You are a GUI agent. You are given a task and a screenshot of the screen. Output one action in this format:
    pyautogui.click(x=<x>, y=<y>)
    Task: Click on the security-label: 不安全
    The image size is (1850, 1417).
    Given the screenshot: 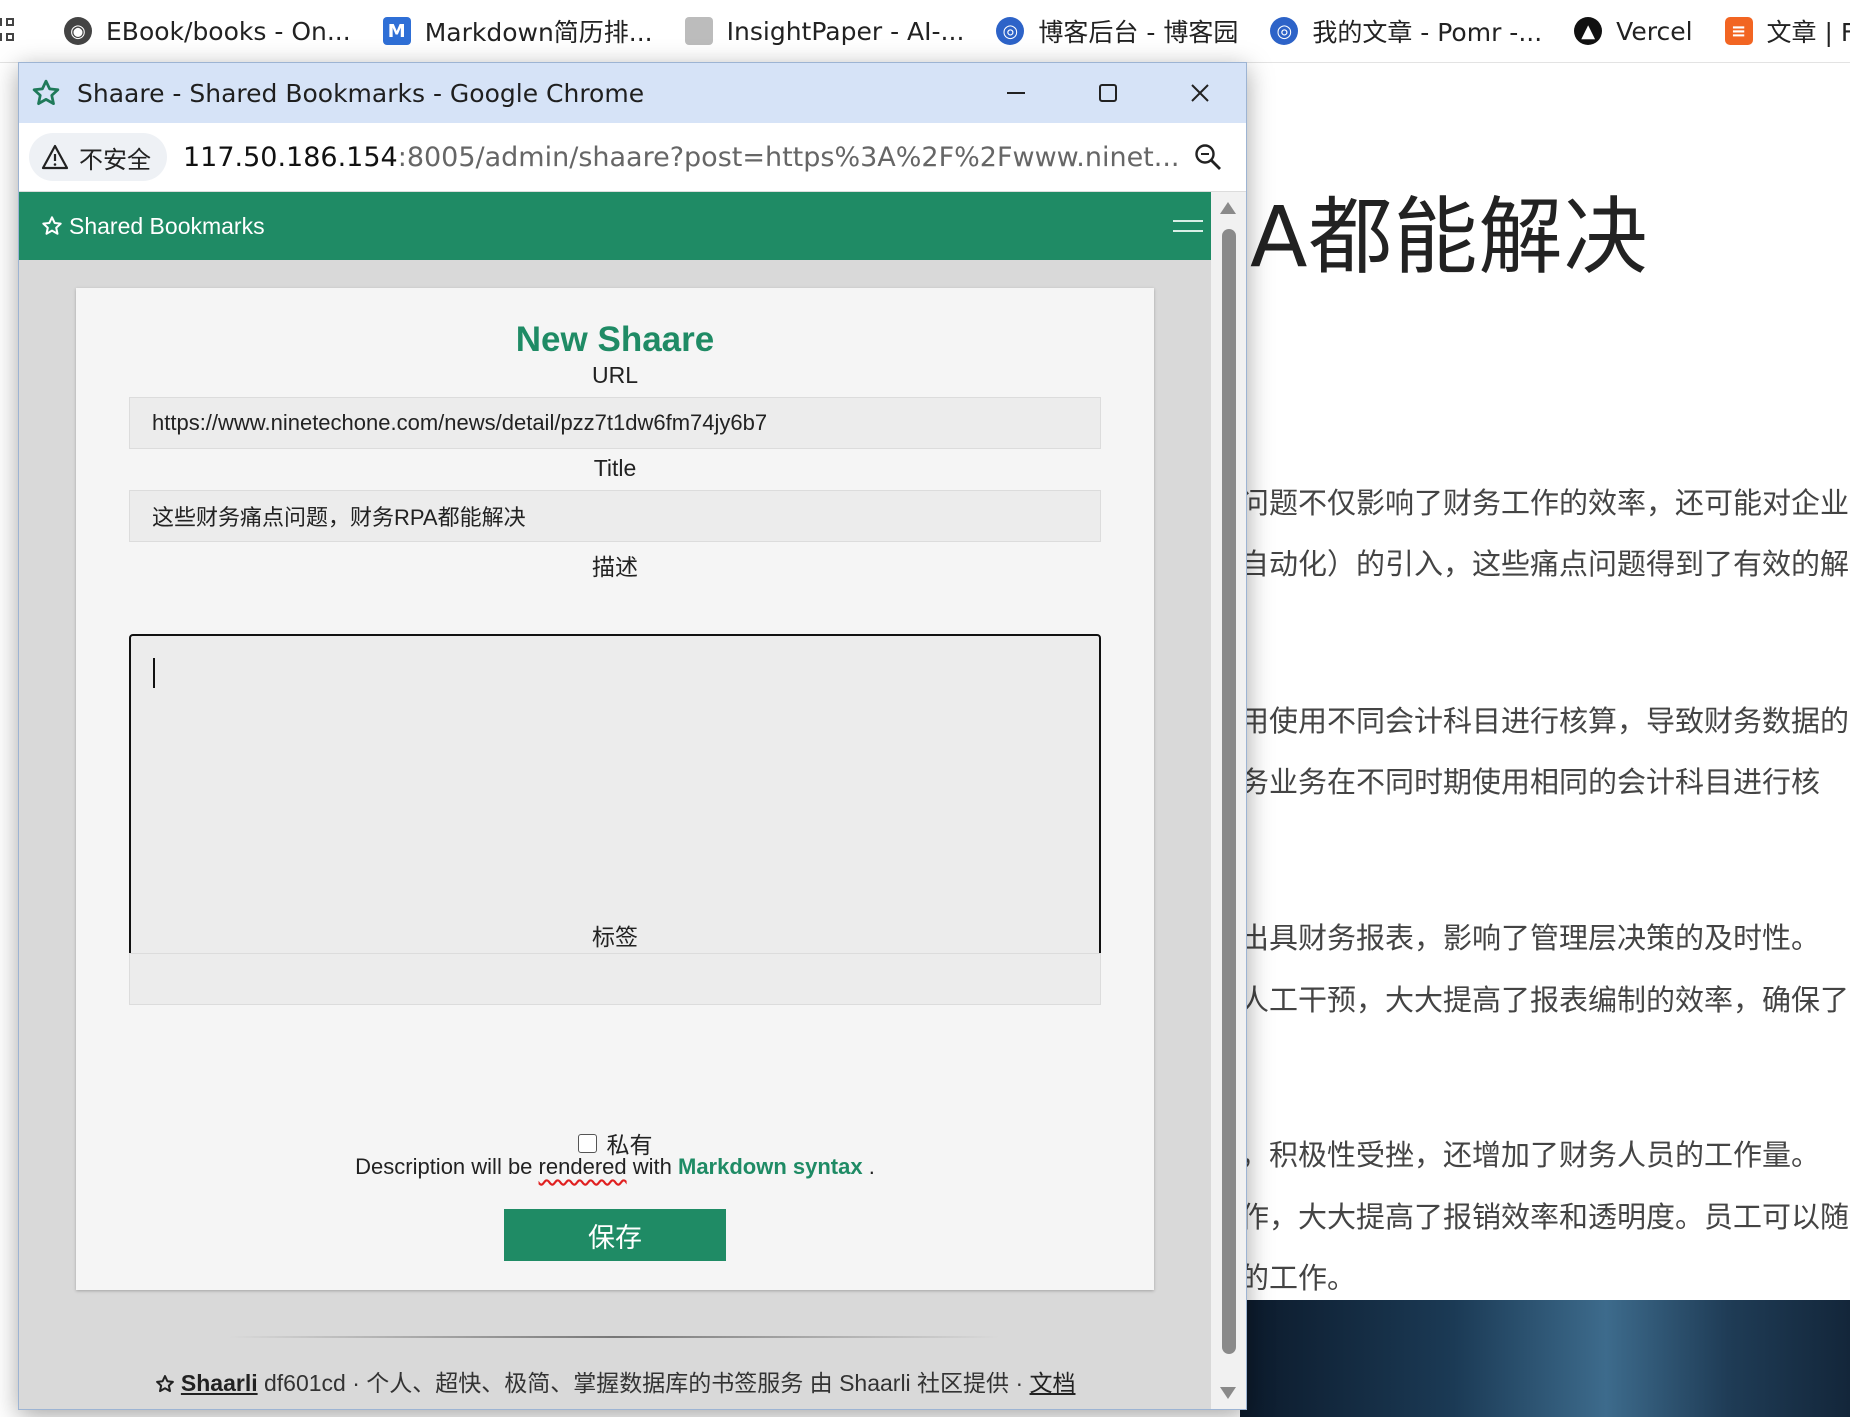 What is the action you would take?
    pyautogui.click(x=115, y=159)
    